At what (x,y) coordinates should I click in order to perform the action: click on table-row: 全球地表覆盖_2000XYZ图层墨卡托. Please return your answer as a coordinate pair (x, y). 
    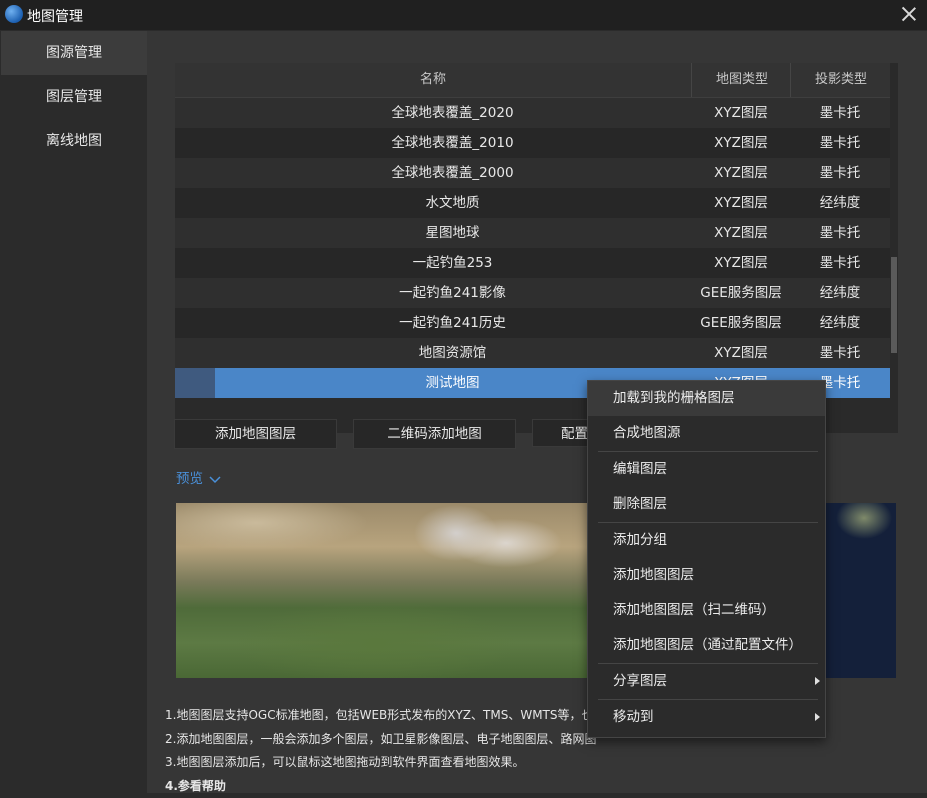
    Looking at the image, I should click on (532, 173).